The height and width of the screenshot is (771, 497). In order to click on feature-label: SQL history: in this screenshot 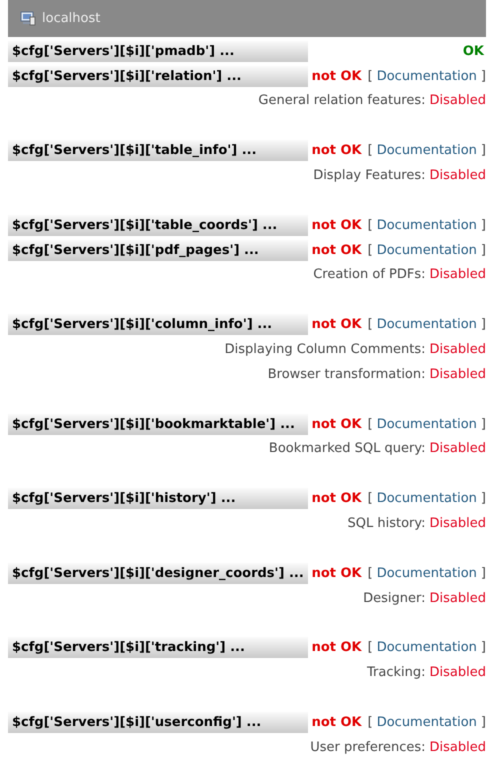, I will do `click(387, 524)`.